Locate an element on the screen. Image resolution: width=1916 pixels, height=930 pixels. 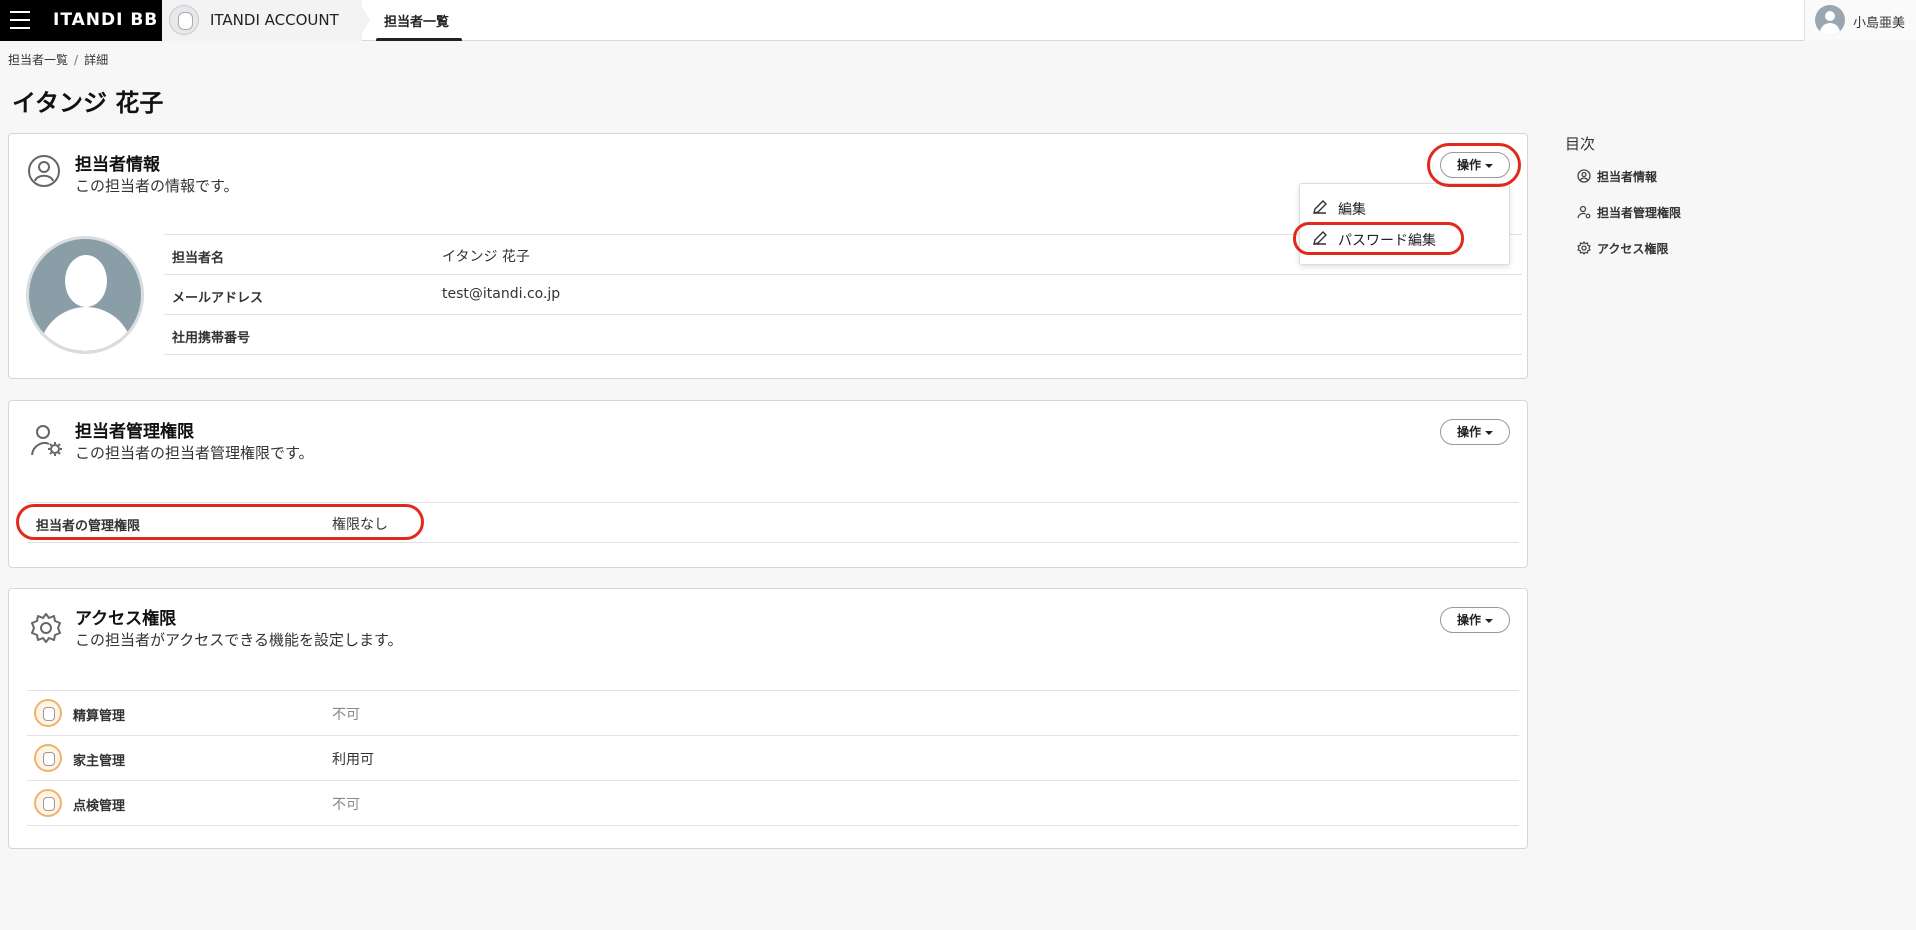
account-breadcrumb: ITANDI ACCOUNT is located at coordinates (262, 20).